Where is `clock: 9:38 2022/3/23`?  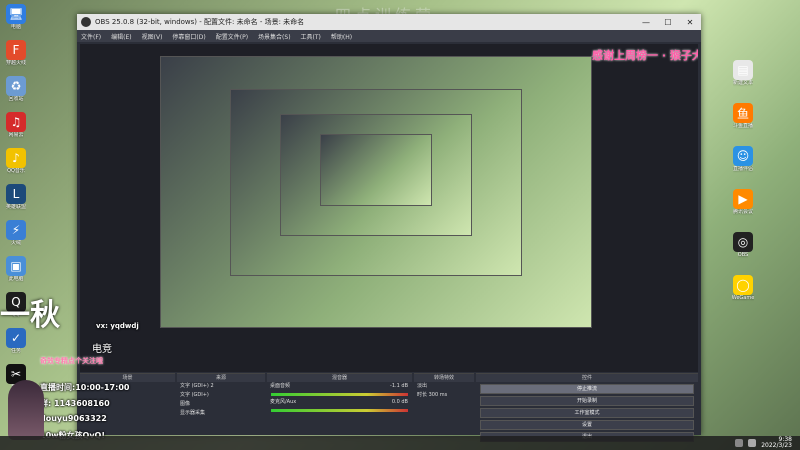 clock: 9:38 2022/3/23 is located at coordinates (776, 443).